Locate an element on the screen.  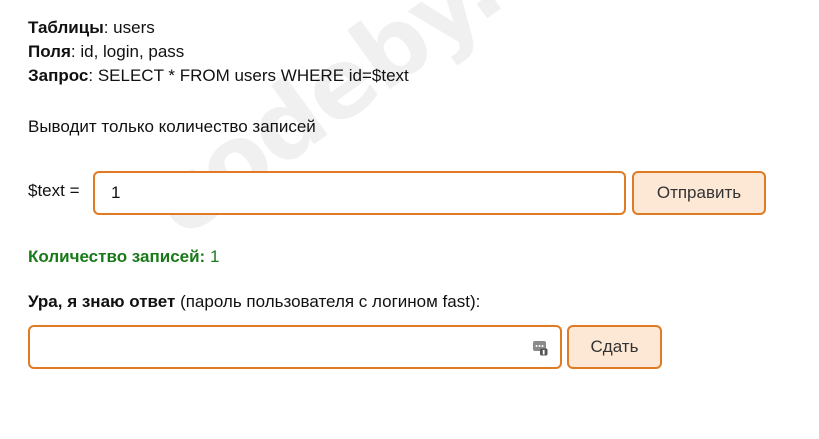
query-value: : SELECT * FROM users WHERE id=$text is located at coordinates (248, 75).